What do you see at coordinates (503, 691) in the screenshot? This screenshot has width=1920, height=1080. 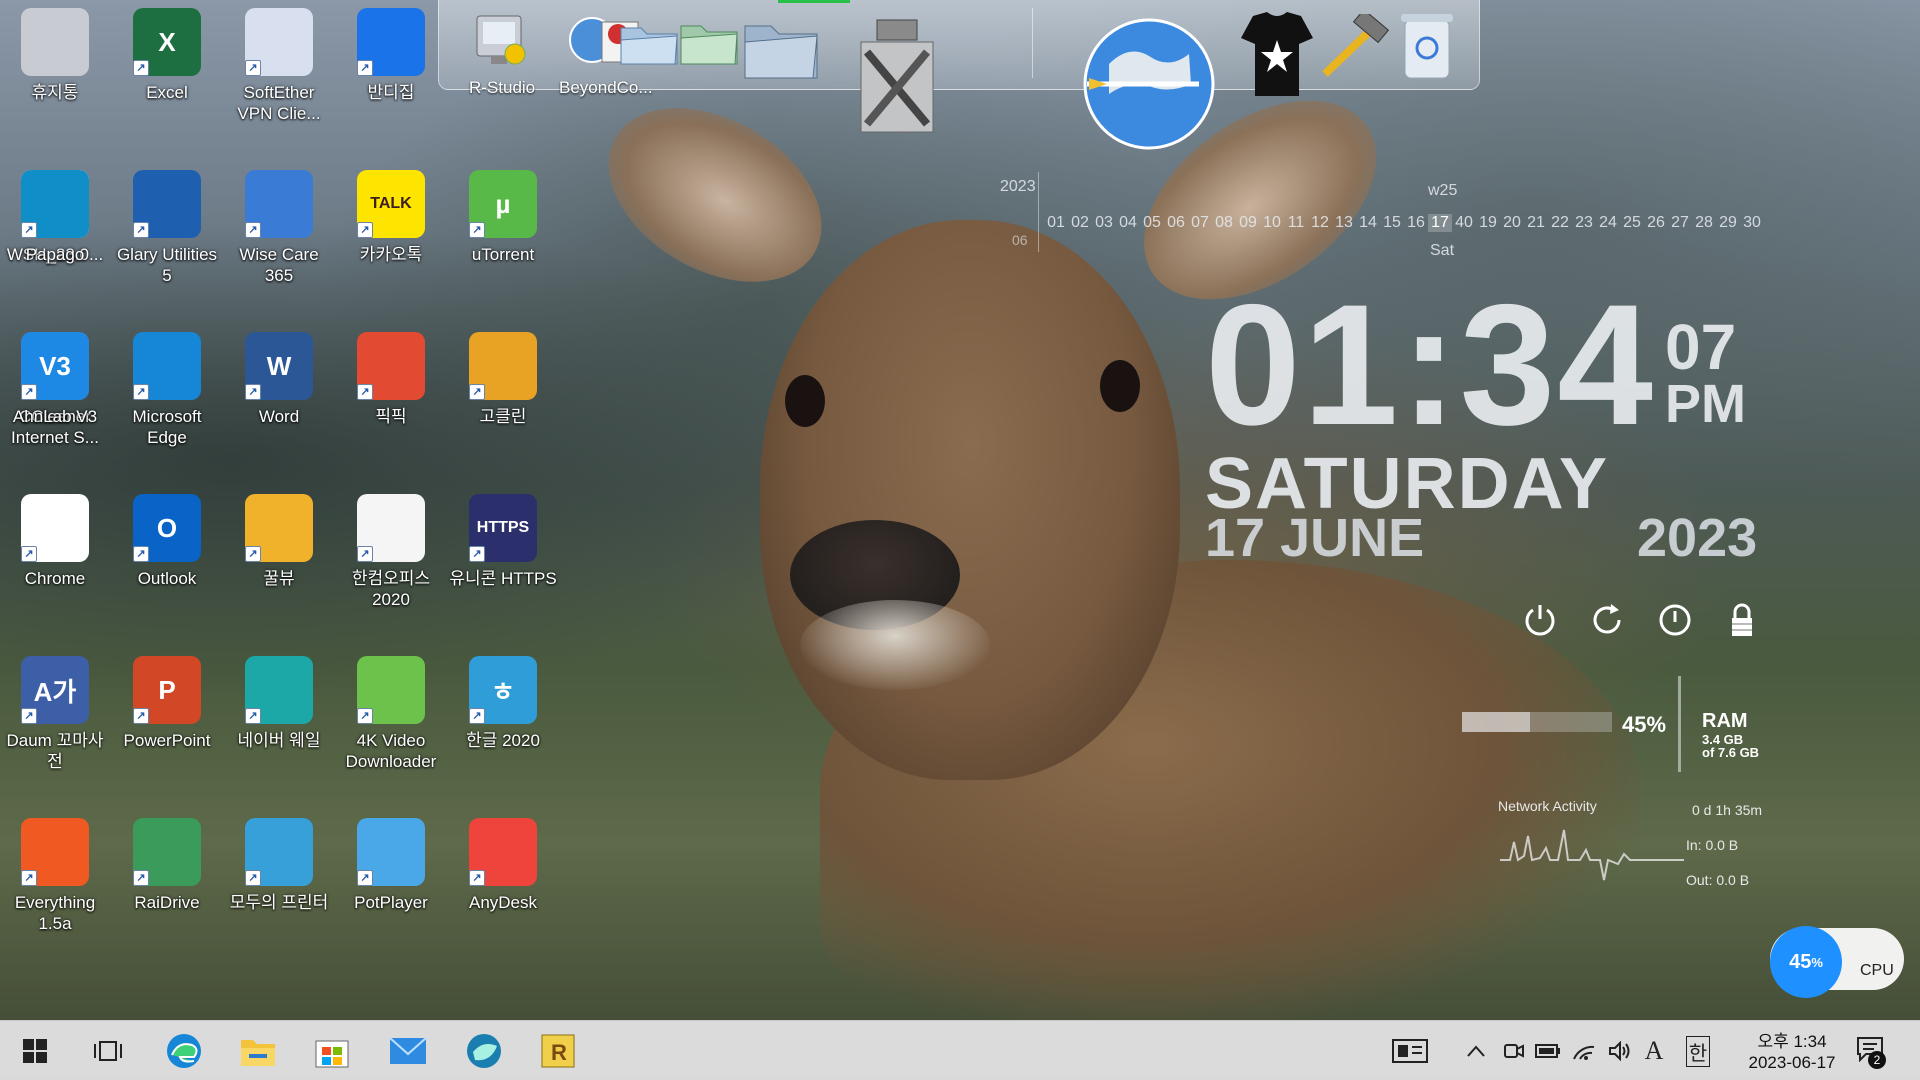 I see `icon-glyph: ㅎ` at bounding box center [503, 691].